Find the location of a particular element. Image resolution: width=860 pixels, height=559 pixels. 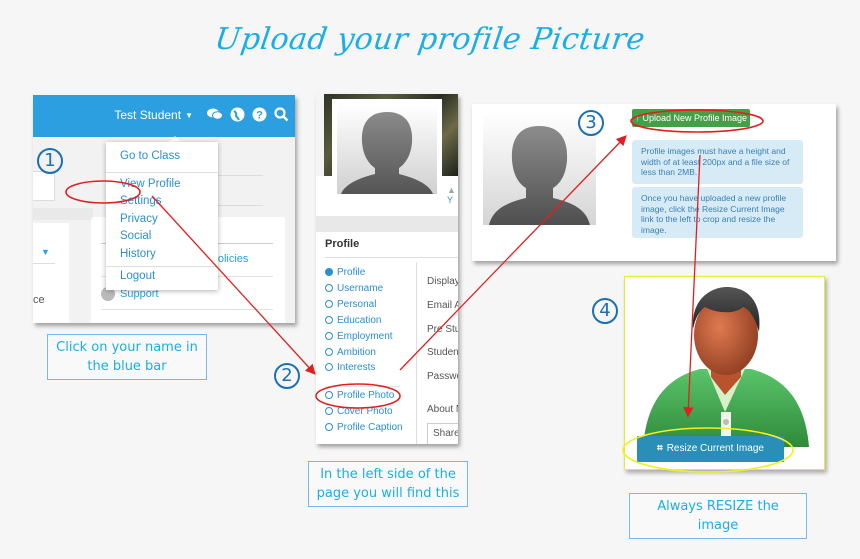

field-label-student: Student is located at coordinates (442, 352).